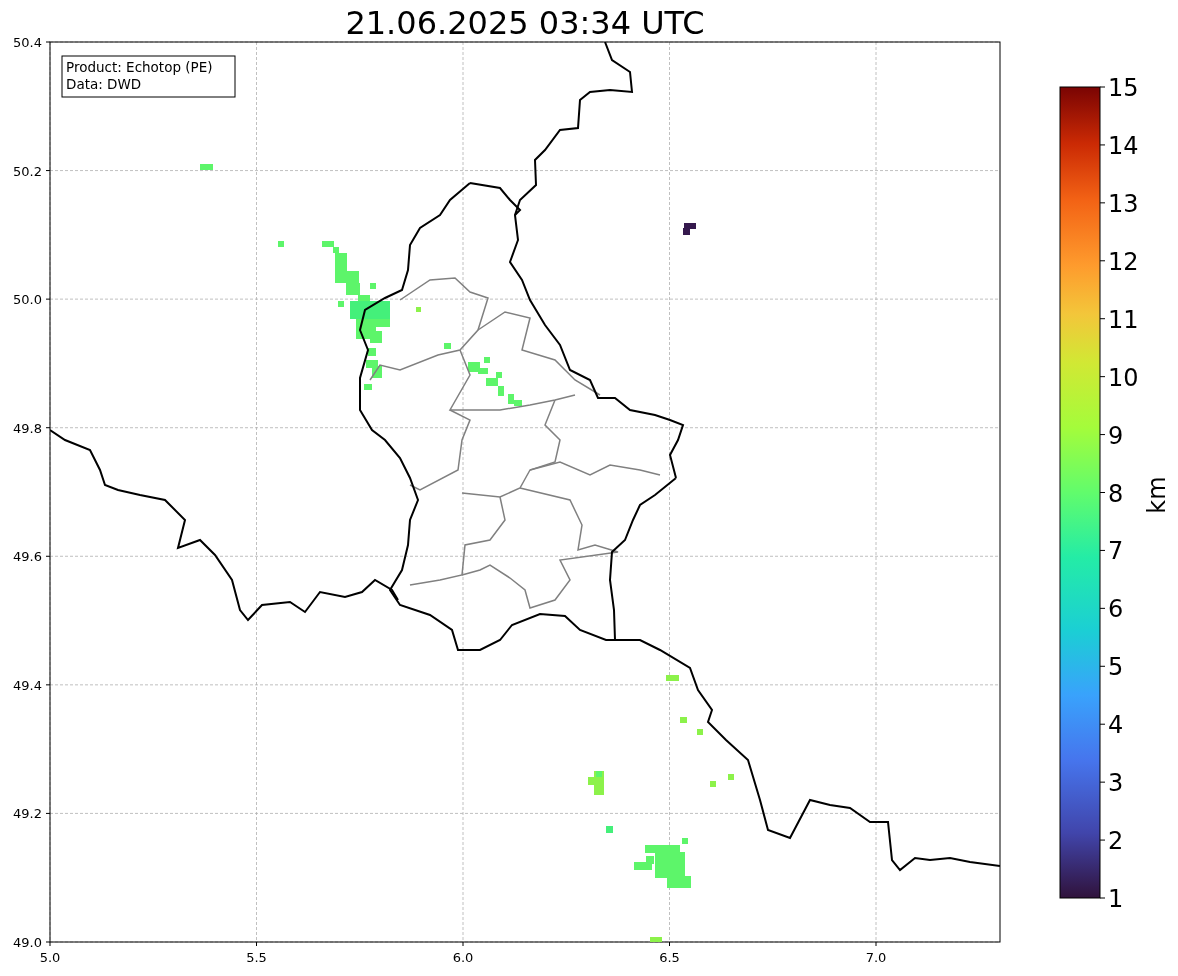 The image size is (1178, 976). What do you see at coordinates (1123, 203) in the screenshot?
I see `colorbar-tick-label: 13` at bounding box center [1123, 203].